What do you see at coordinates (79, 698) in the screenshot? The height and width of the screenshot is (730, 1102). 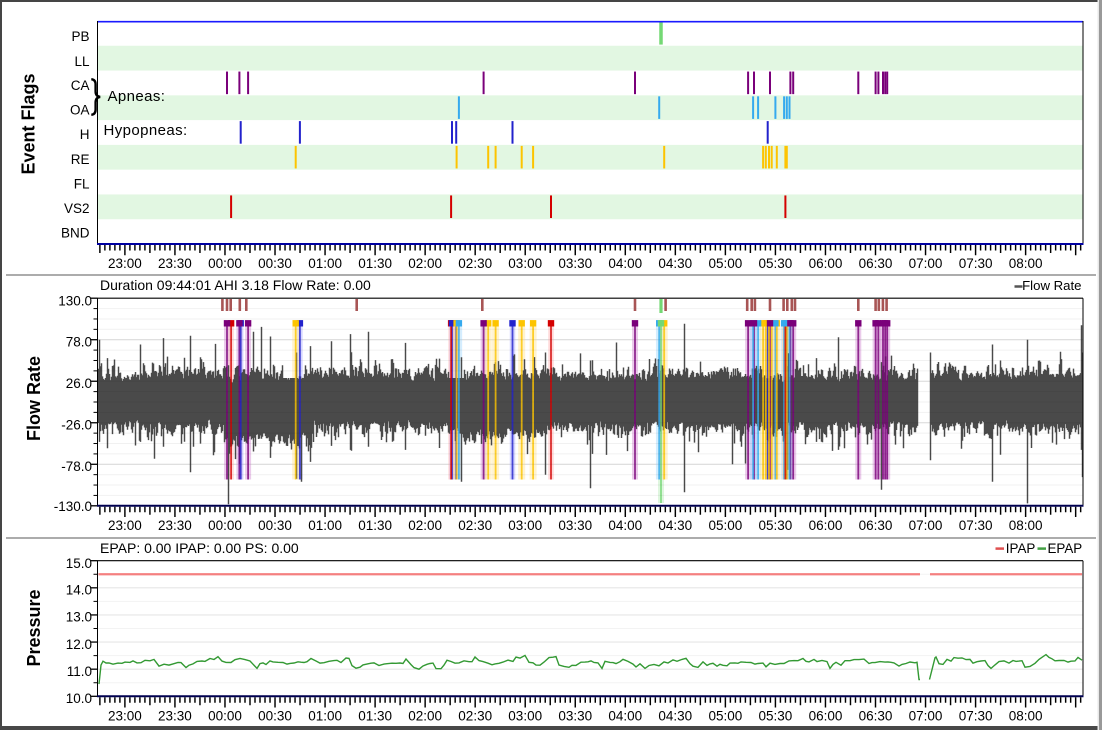 I see `svg-text: 10.0` at bounding box center [79, 698].